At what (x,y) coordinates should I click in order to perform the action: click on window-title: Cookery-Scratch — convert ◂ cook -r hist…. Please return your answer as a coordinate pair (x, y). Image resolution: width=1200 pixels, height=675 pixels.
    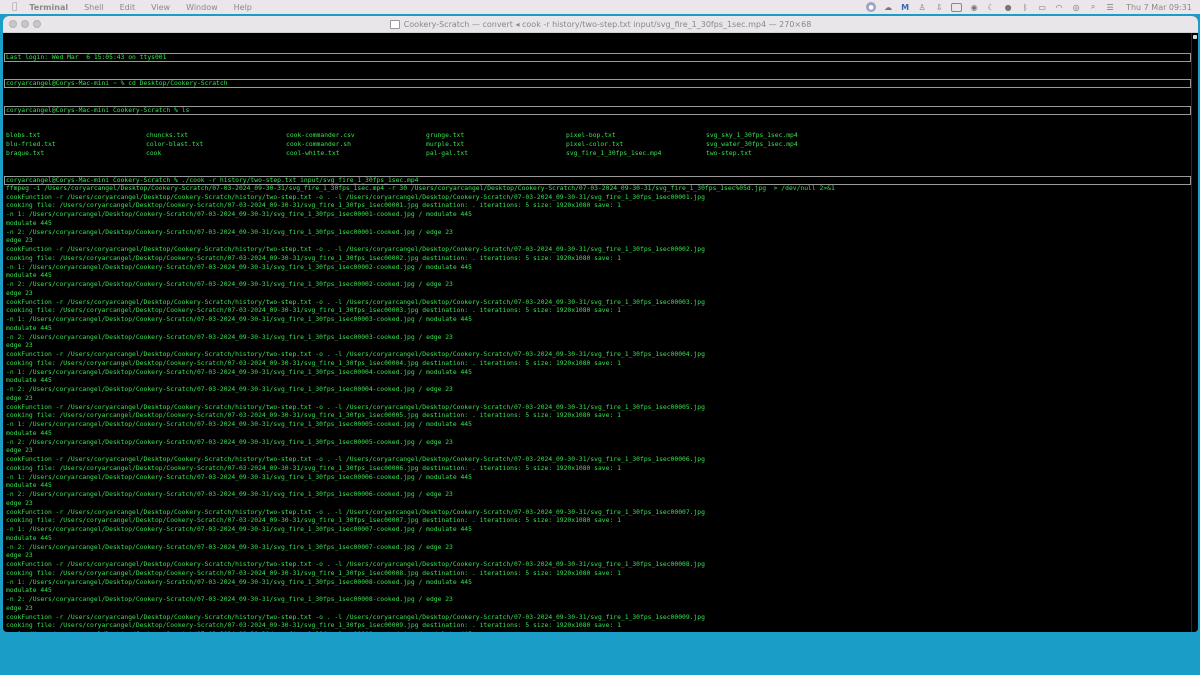
    Looking at the image, I should click on (607, 24).